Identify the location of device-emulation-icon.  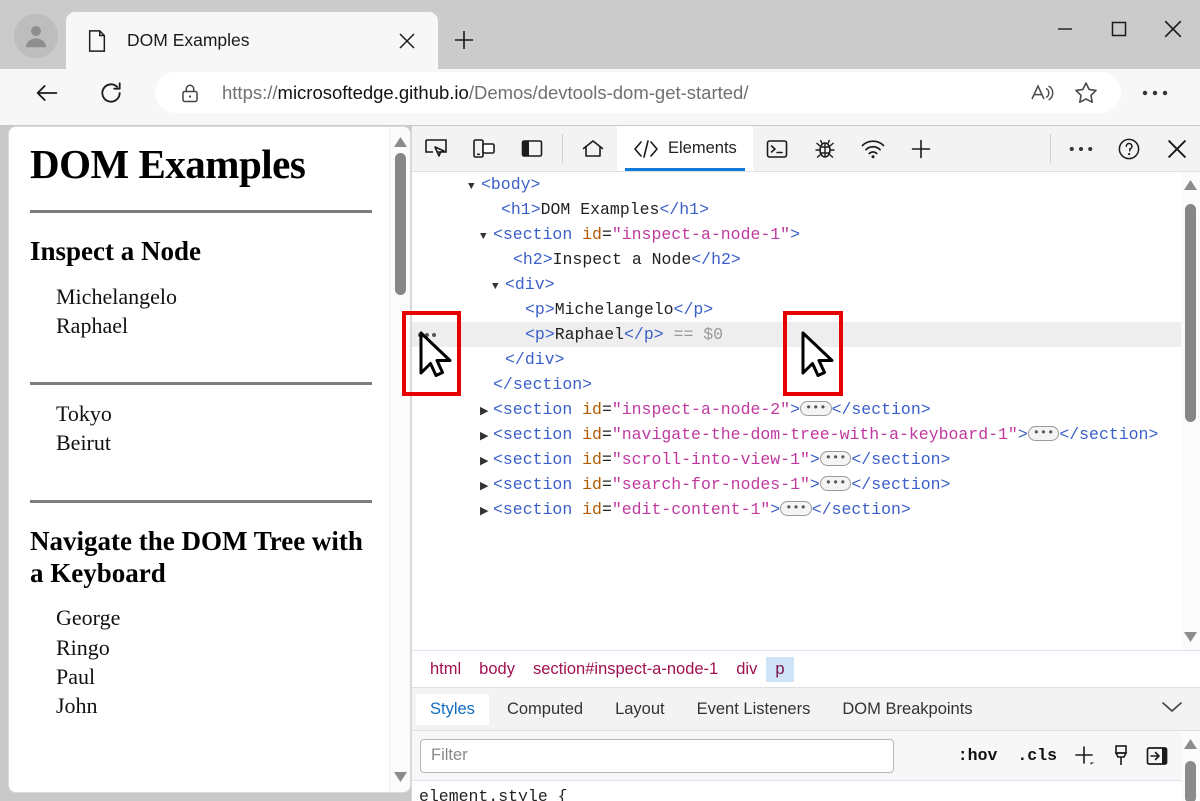
(484, 148).